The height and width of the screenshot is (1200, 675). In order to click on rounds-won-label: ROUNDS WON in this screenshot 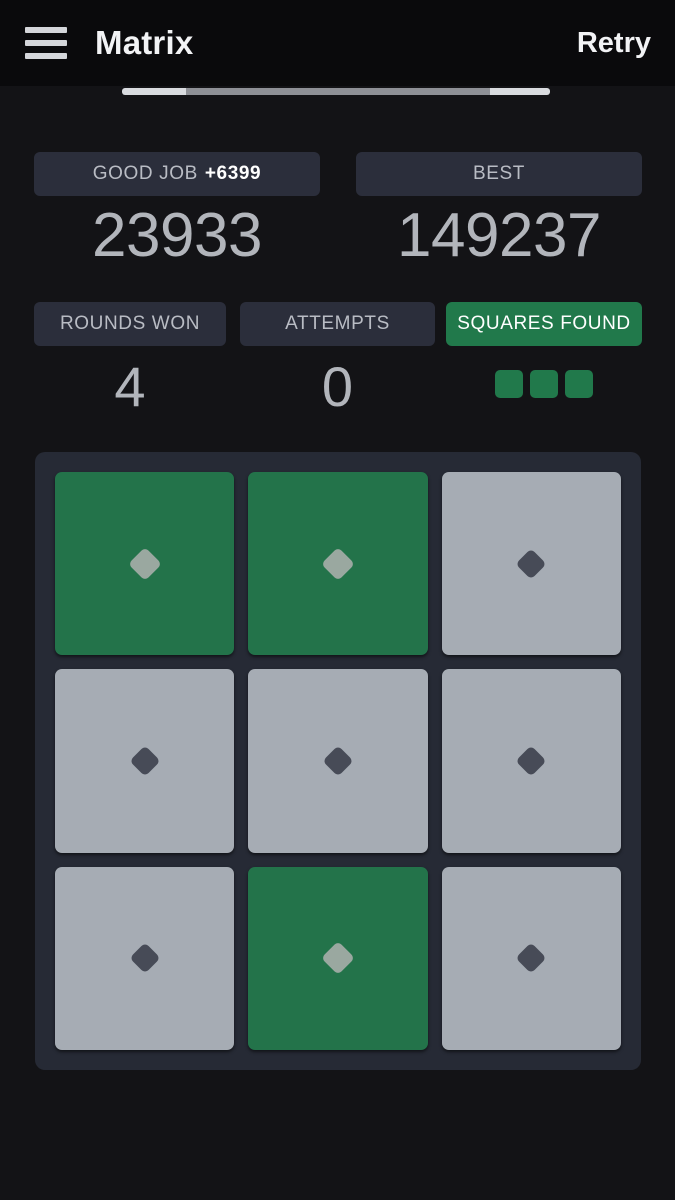, I will do `click(130, 323)`.